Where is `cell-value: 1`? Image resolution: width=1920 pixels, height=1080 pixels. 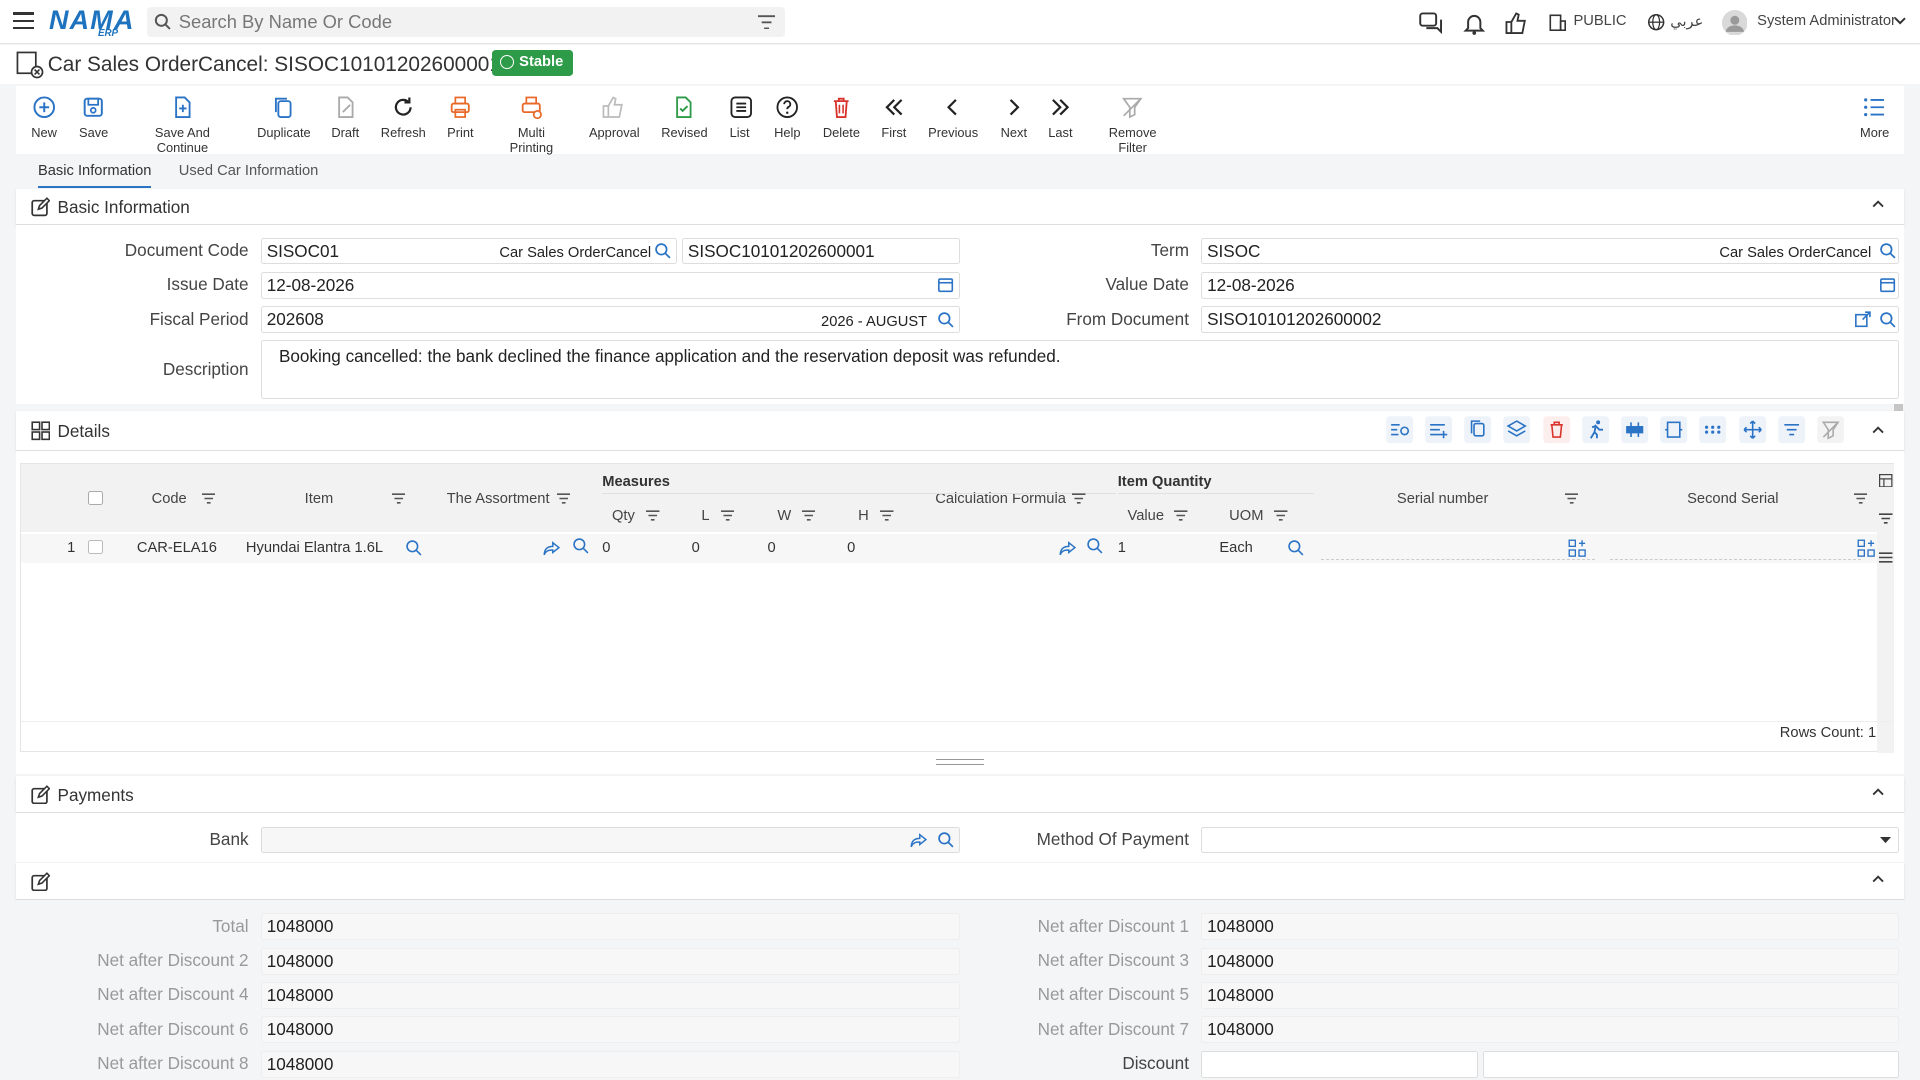
cell-value: 1 is located at coordinates (1122, 548).